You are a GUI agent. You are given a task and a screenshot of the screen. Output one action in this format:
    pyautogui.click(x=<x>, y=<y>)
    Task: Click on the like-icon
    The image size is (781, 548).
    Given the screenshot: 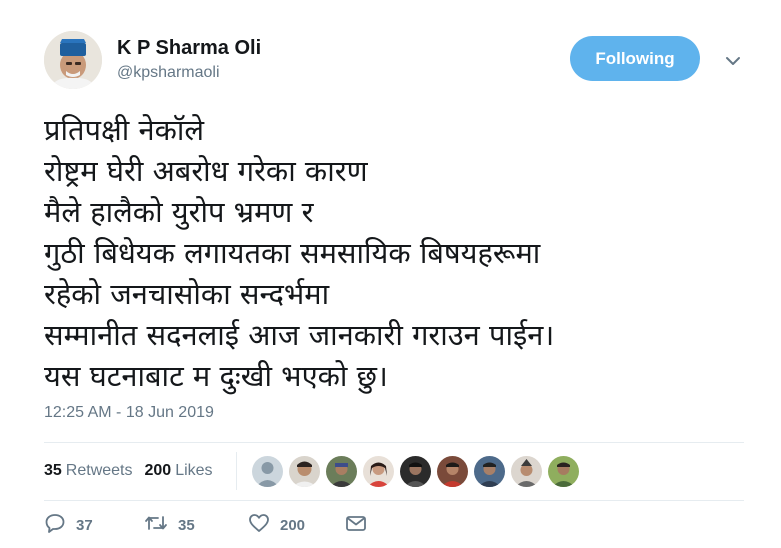 What is the action you would take?
    pyautogui.click(x=259, y=525)
    